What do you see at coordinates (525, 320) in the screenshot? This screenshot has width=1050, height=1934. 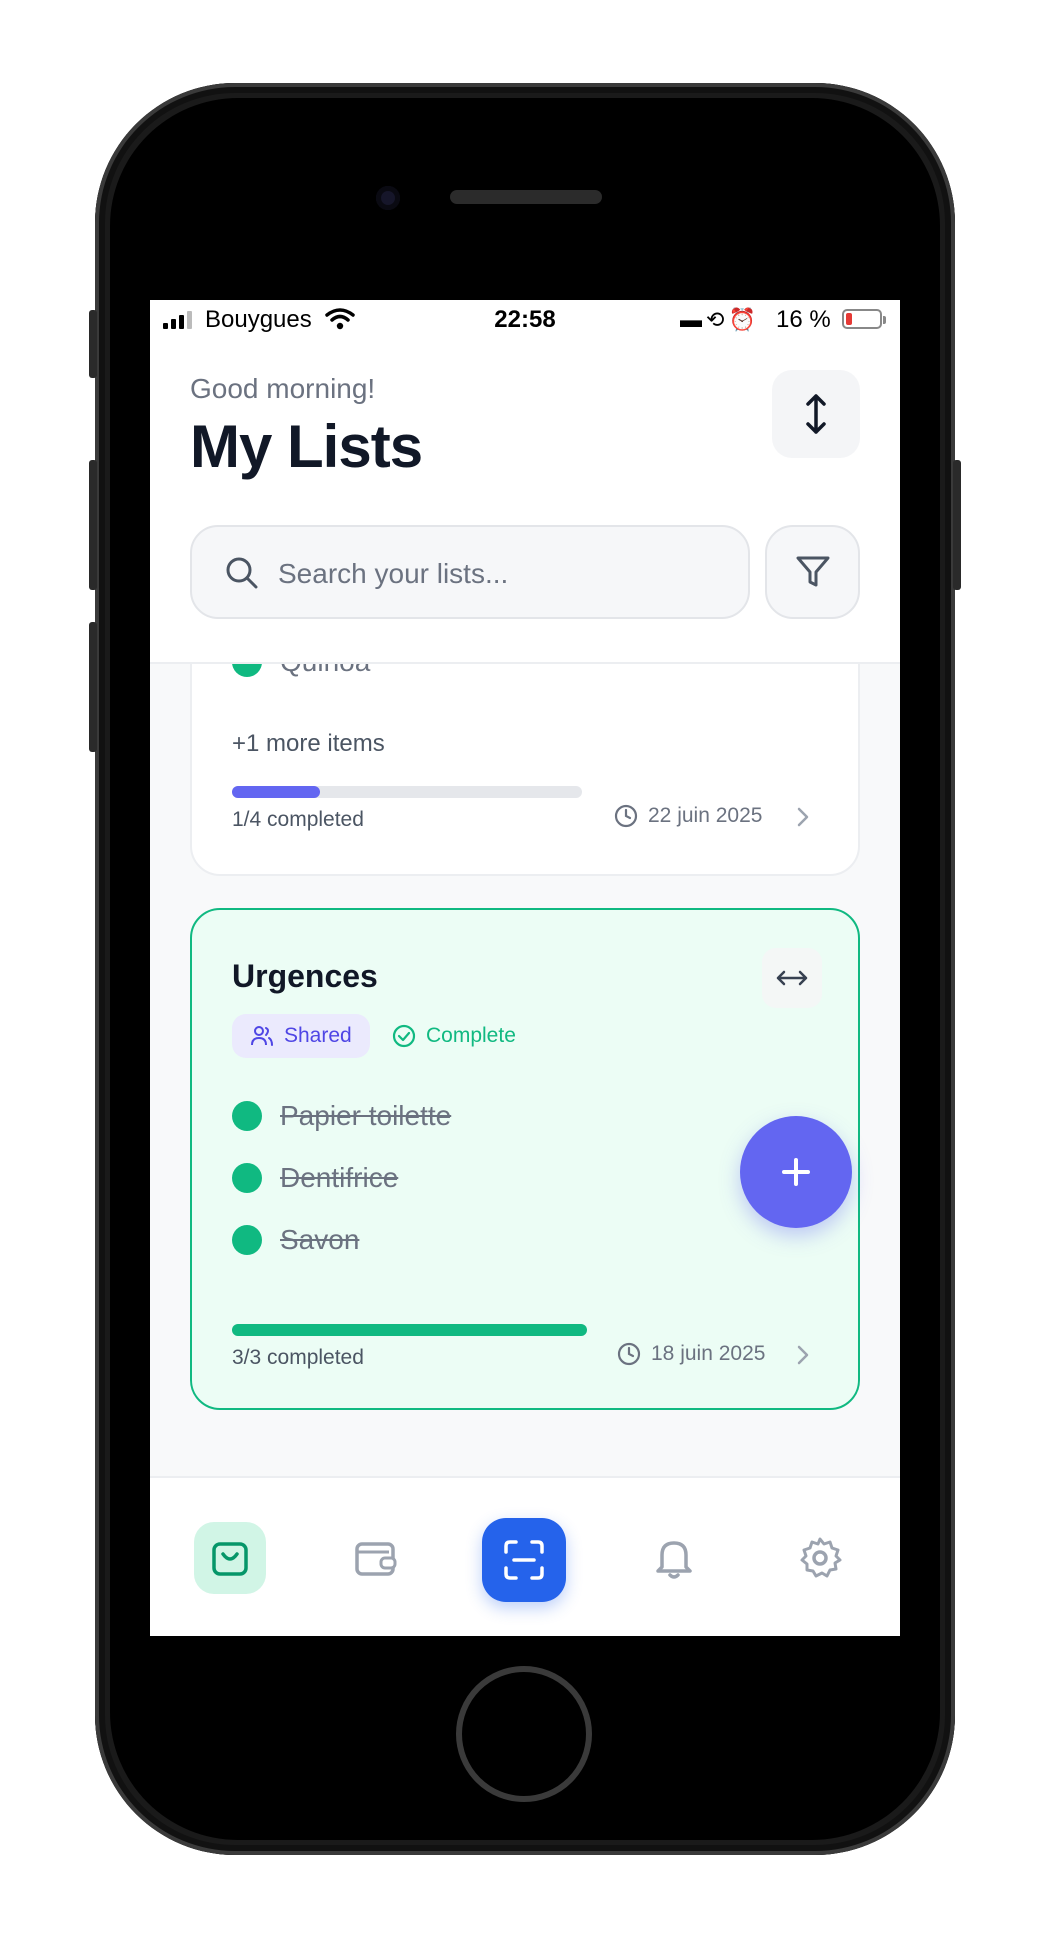 I see `status-bar: Bouygues 22:58 ▬⟲⏰ 16 %` at bounding box center [525, 320].